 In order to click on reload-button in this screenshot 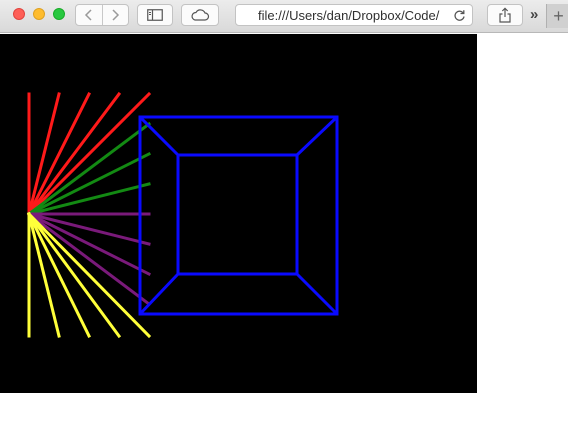, I will do `click(459, 15)`.